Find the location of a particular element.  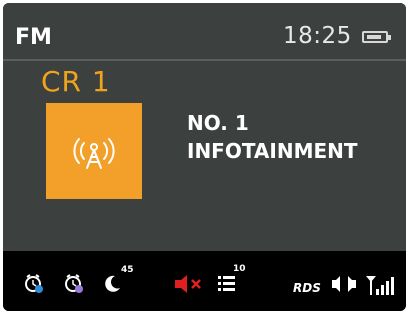

radio-text-line-2: INFOTAINMENT is located at coordinates (272, 151).